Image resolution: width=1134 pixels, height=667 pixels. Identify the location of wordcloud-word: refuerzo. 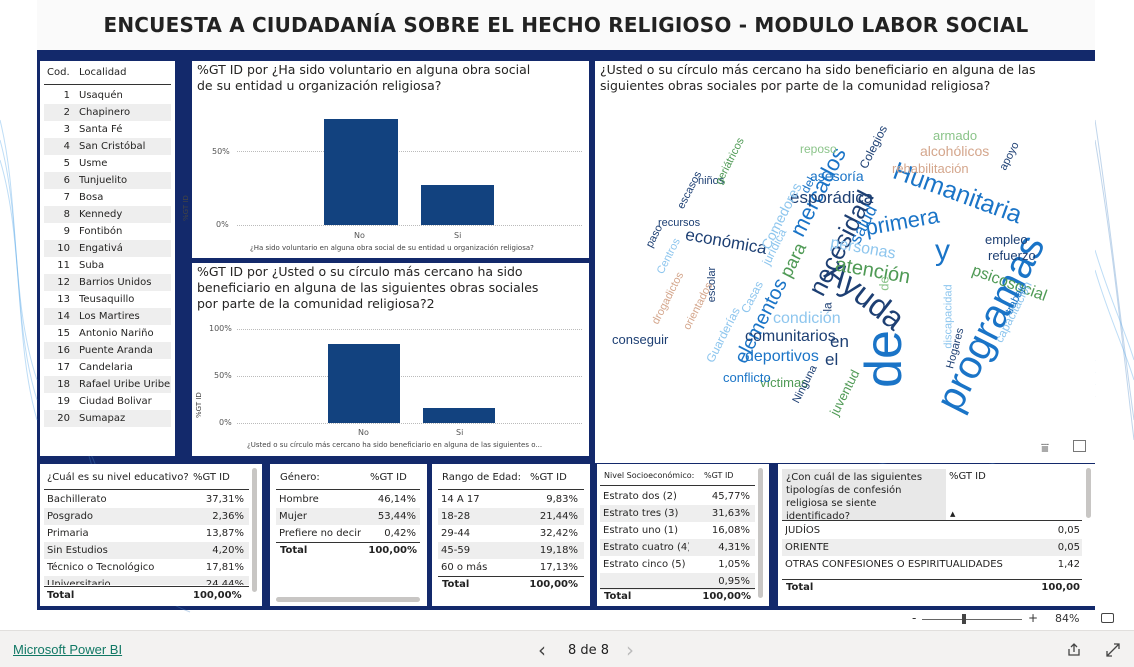
(1012, 255).